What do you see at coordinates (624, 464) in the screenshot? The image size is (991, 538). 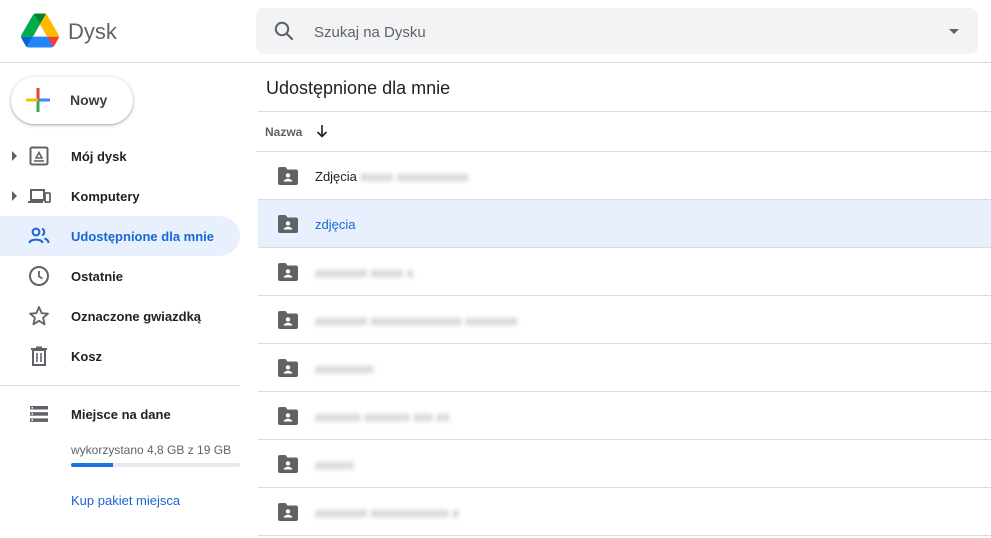 I see `file-row: xxxxxx` at bounding box center [624, 464].